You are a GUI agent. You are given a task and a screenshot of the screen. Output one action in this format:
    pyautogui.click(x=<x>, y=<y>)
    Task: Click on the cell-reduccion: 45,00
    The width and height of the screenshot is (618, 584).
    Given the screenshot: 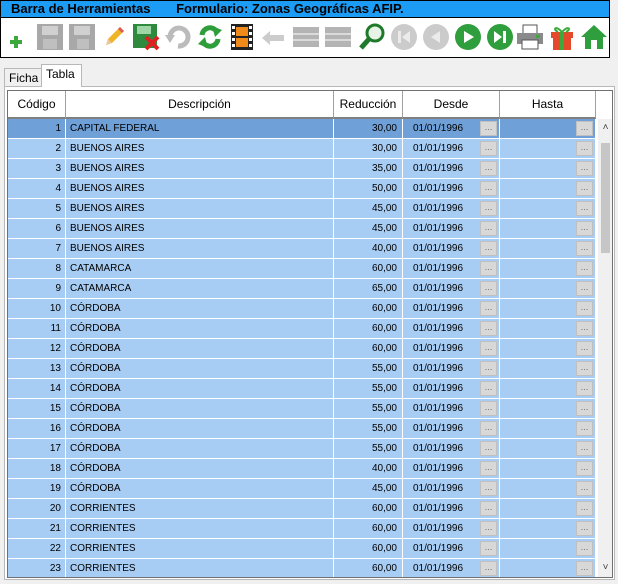 What is the action you would take?
    pyautogui.click(x=368, y=228)
    